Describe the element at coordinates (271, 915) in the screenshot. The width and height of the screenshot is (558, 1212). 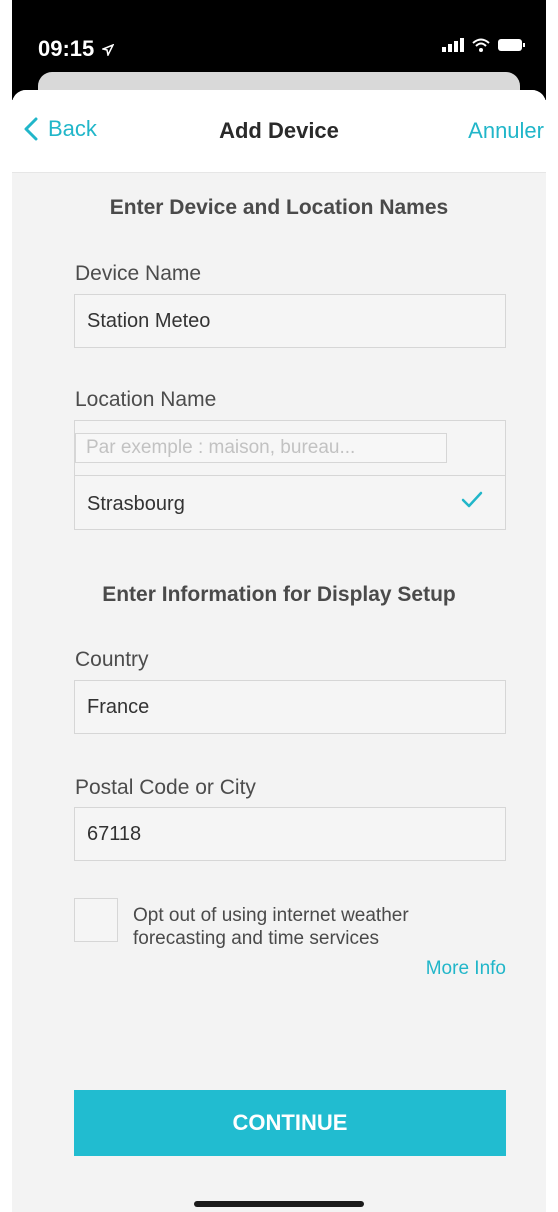
I see `opt-out-line1: Opt out of using internet weather` at that location.